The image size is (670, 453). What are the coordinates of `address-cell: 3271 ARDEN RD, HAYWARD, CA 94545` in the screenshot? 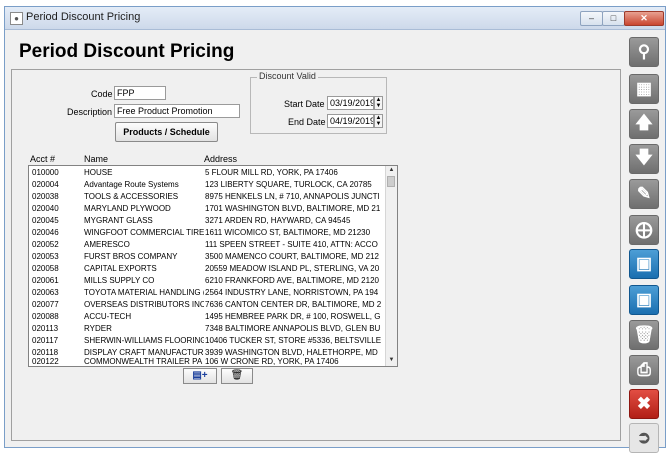 It's located at (278, 220).